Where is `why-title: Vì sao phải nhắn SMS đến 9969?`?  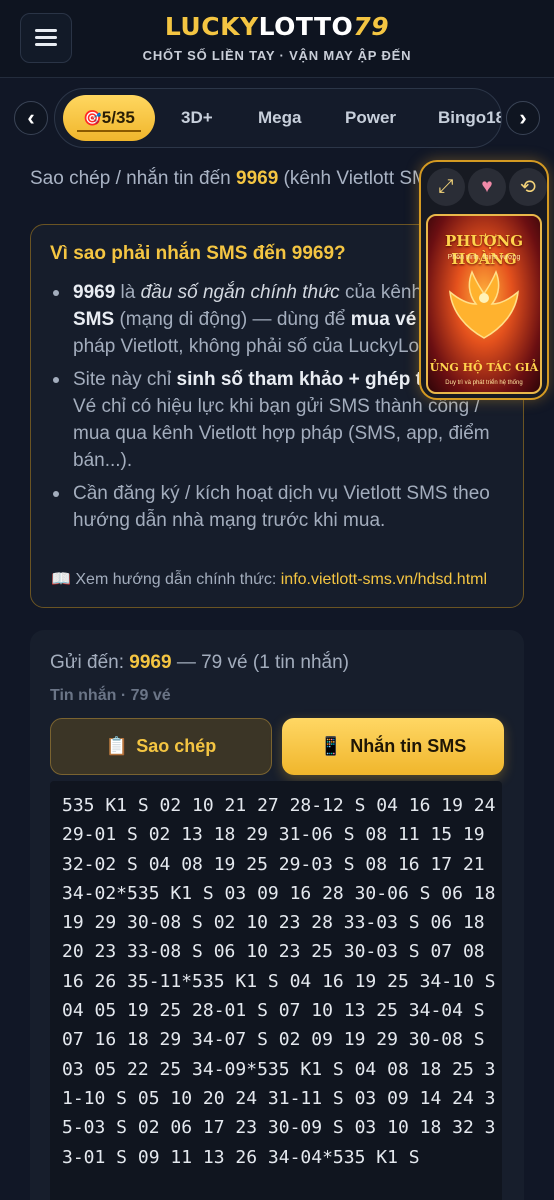 why-title: Vì sao phải nhắn SMS đến 9969? is located at coordinates (198, 253).